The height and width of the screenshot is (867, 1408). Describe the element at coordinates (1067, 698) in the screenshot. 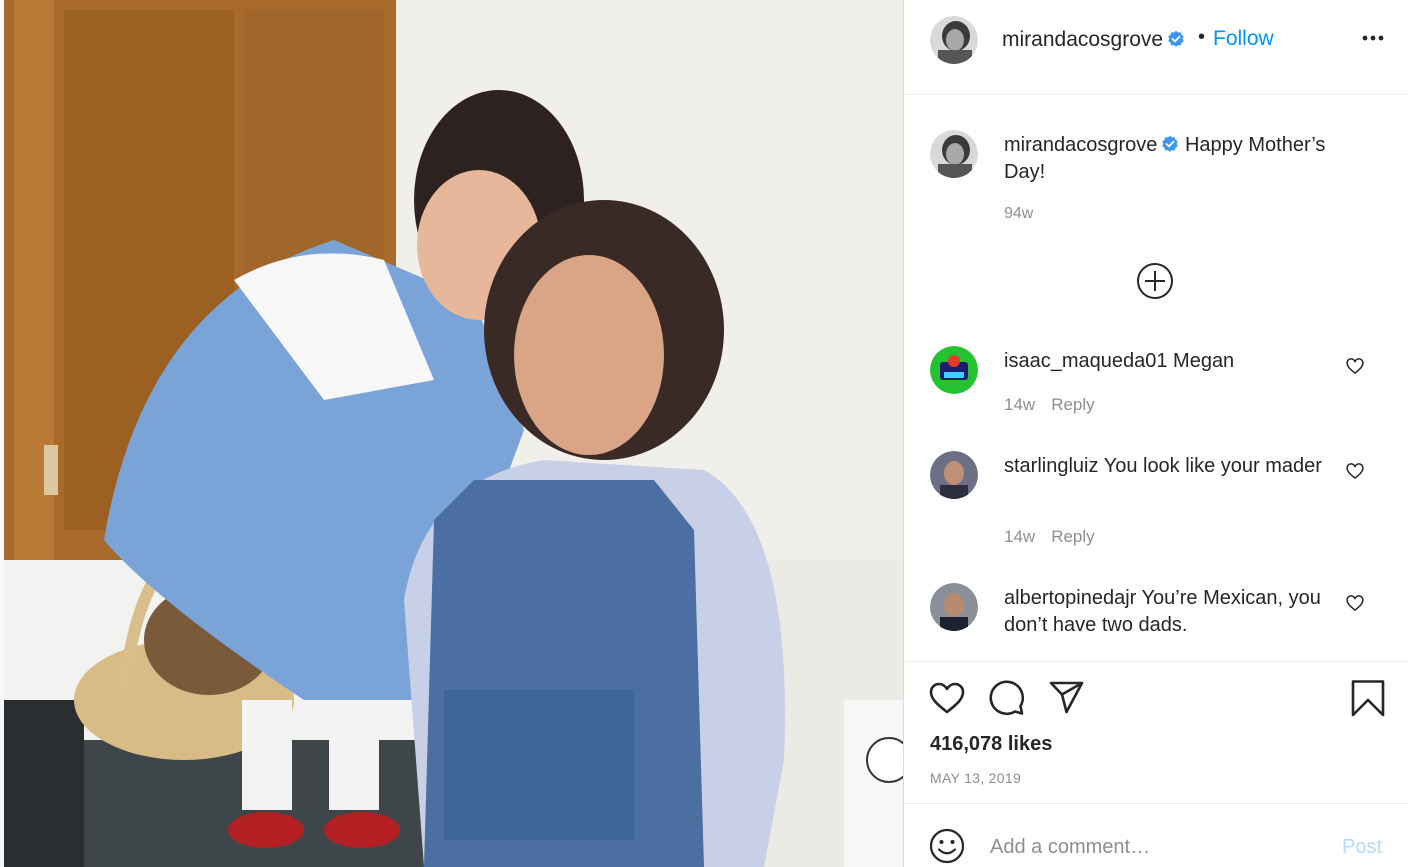

I see `send-icon` at that location.